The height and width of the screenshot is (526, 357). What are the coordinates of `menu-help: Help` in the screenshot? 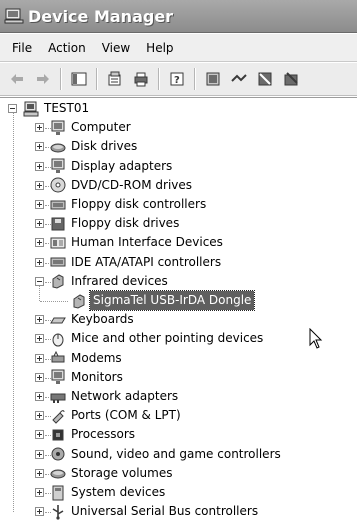 It's located at (159, 48).